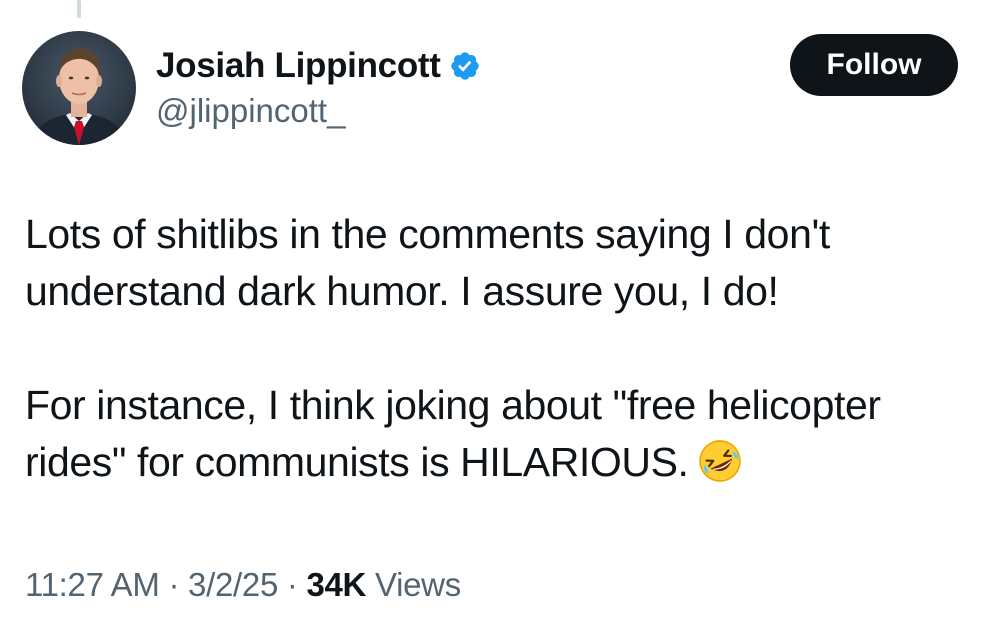 This screenshot has width=1000, height=641. I want to click on tweet-line: rides" for communists is HILARIOUS., so click(357, 462).